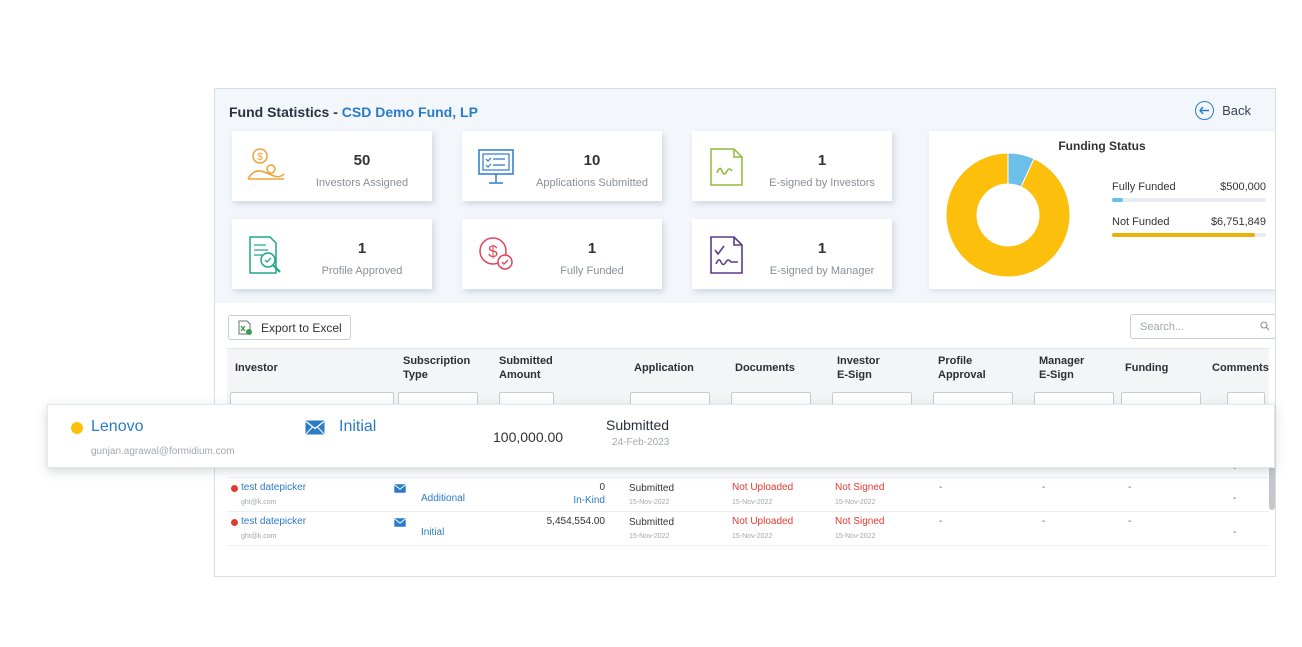 The width and height of the screenshot is (1302, 647). I want to click on monitor-checklist-icon, so click(496, 166).